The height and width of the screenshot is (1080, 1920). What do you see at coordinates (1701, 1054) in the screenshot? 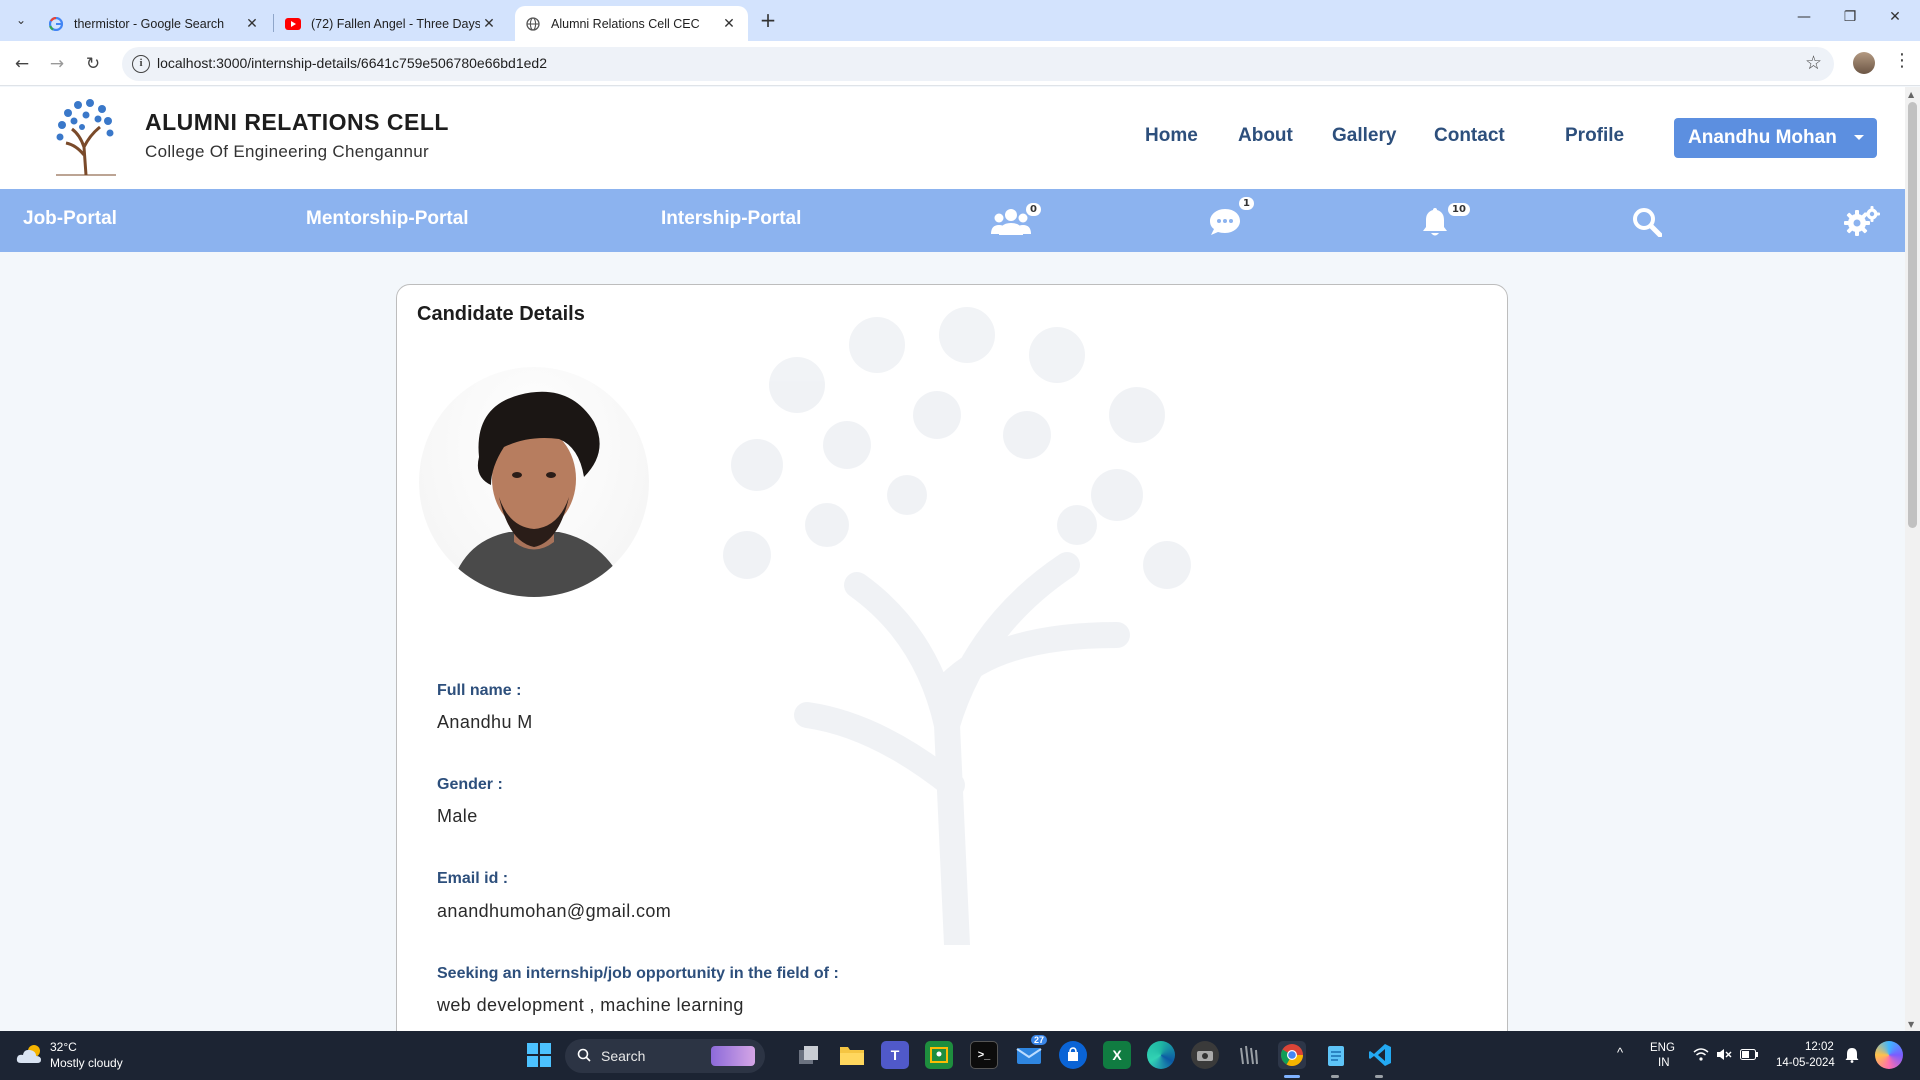
I see `wifi-icon` at bounding box center [1701, 1054].